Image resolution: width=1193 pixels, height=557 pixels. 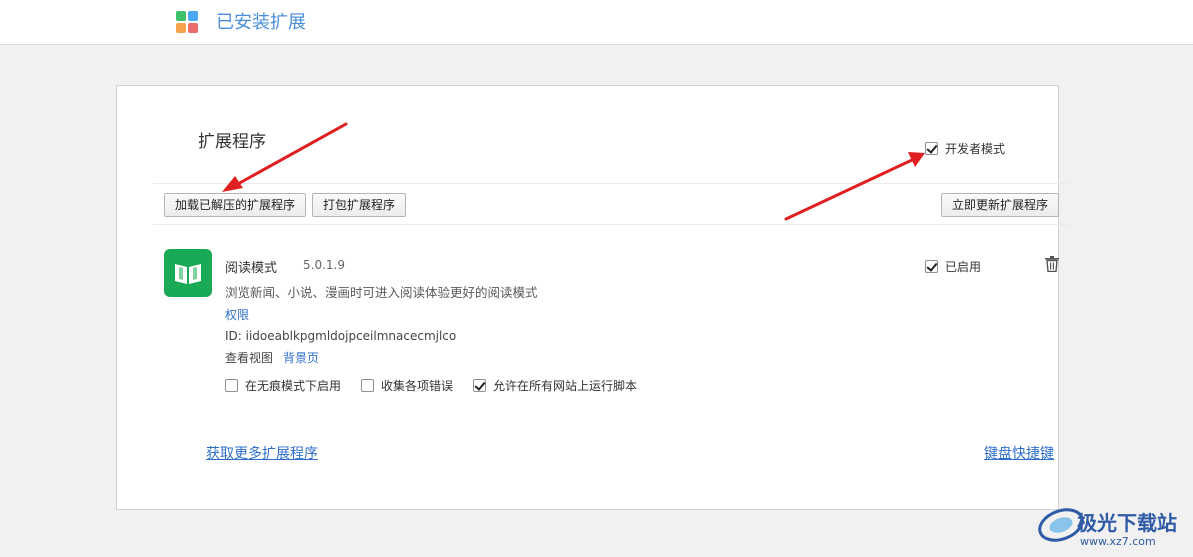 I want to click on extension-options: 在无痕模式下启用 收集各项错误 允许在所有网站上运行脚本, so click(x=441, y=385).